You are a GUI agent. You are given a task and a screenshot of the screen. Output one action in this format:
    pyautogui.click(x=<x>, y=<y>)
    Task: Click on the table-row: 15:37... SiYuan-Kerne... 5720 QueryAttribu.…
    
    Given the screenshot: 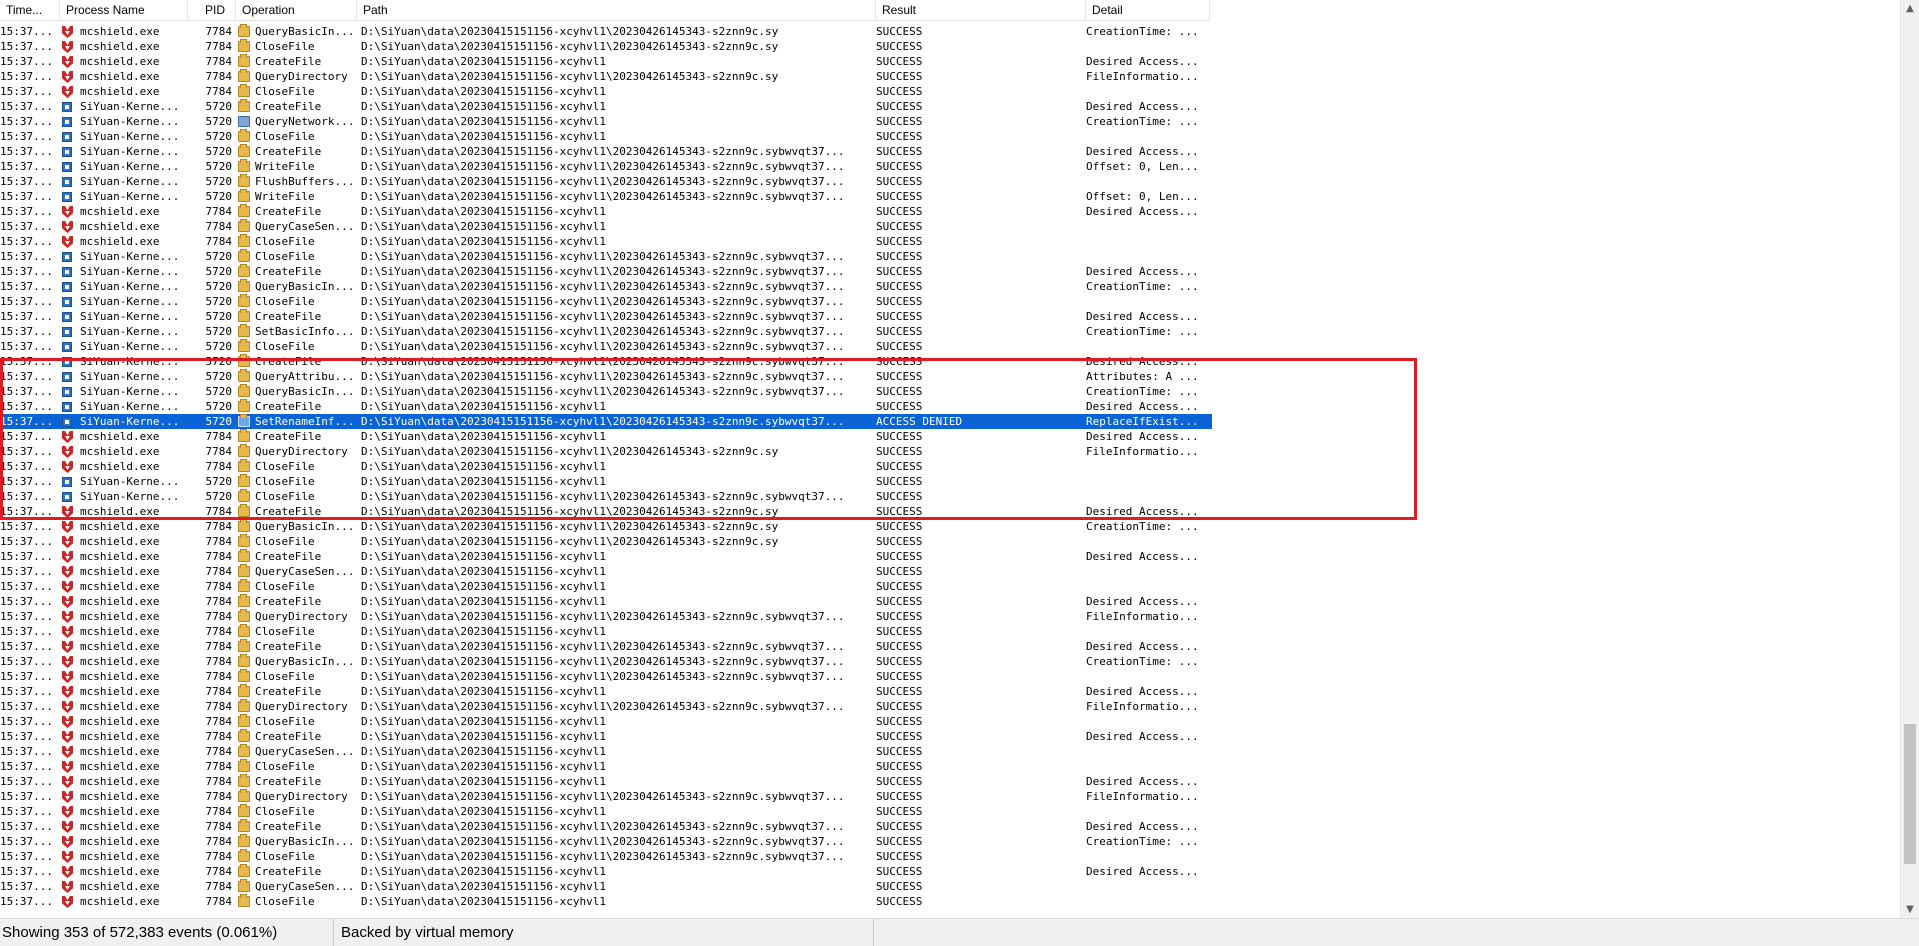 What is the action you would take?
    pyautogui.click(x=606, y=376)
    